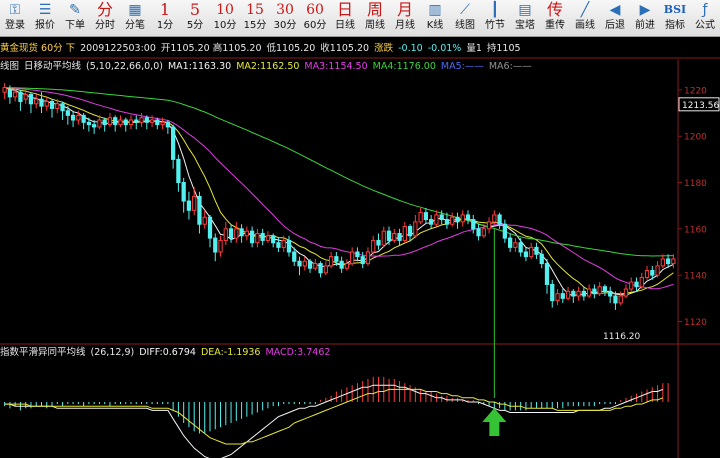 This screenshot has width=720, height=458. What do you see at coordinates (700, 106) in the screenshot?
I see `current-price-label: 1213.56` at bounding box center [700, 106].